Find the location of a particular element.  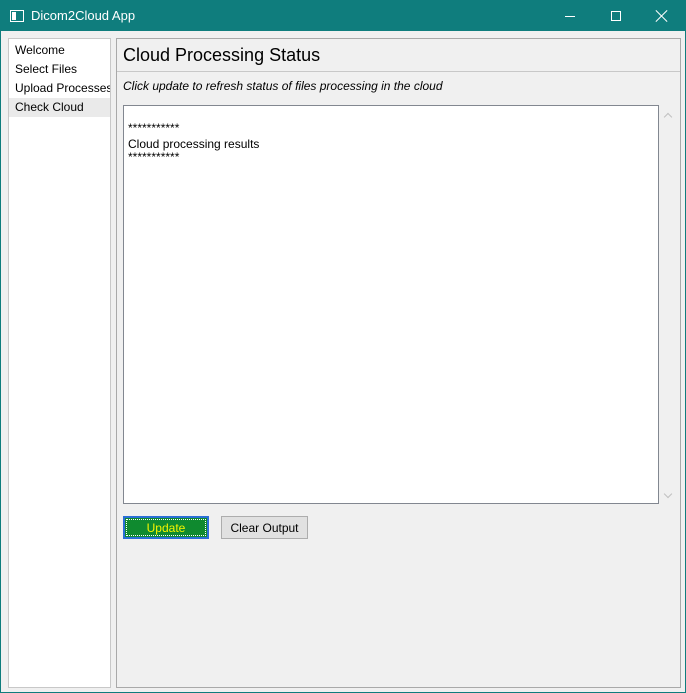

minimize-icon is located at coordinates (570, 16).